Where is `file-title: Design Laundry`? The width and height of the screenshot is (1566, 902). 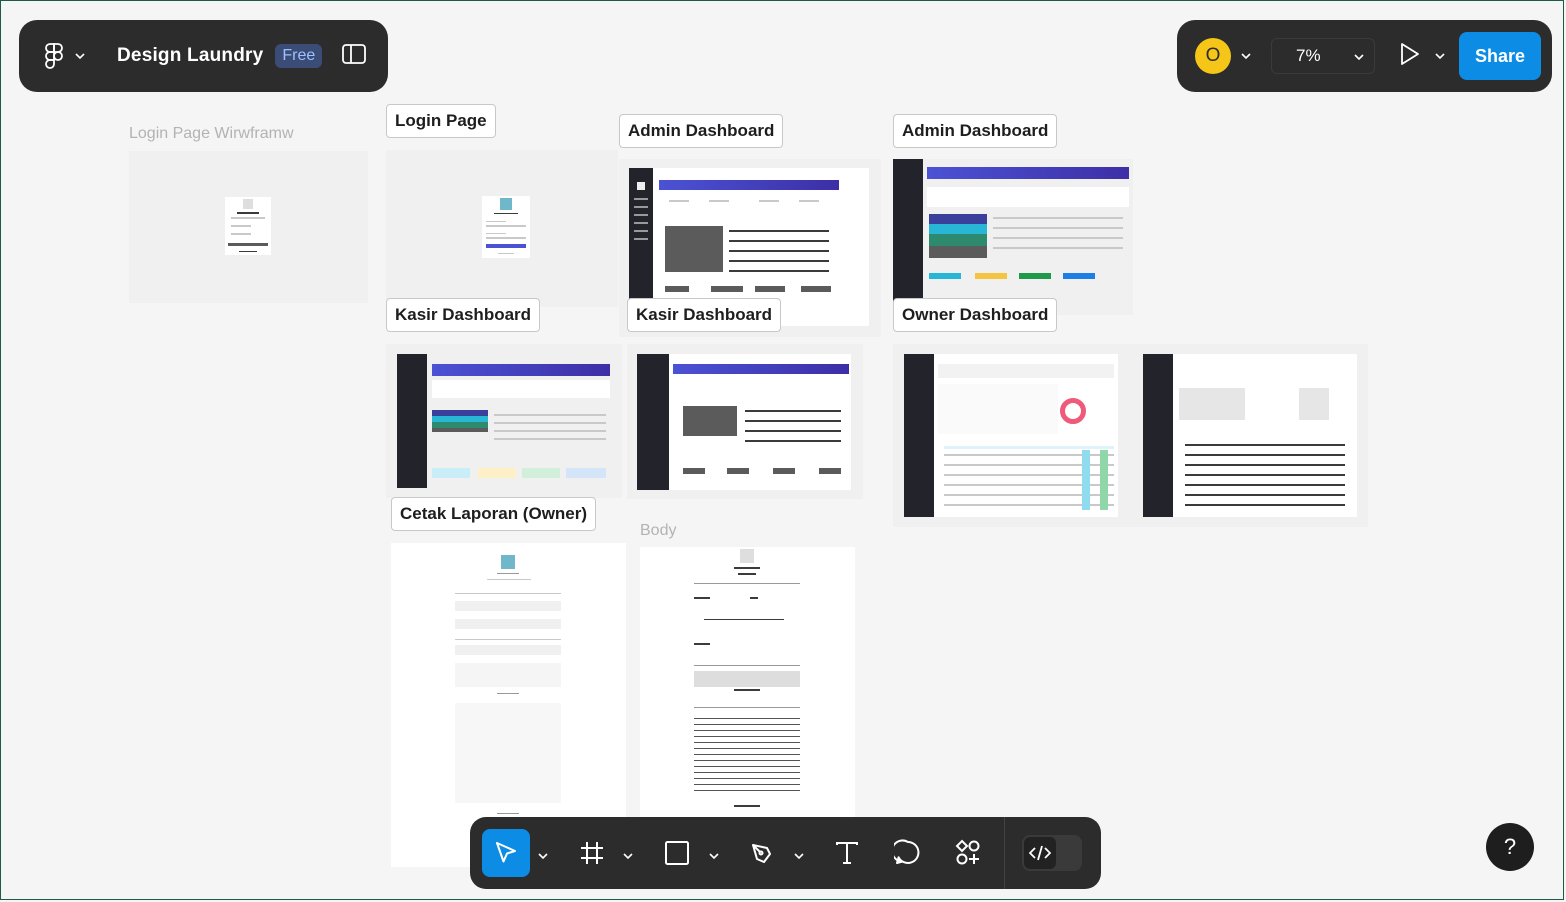 file-title: Design Laundry is located at coordinates (190, 56).